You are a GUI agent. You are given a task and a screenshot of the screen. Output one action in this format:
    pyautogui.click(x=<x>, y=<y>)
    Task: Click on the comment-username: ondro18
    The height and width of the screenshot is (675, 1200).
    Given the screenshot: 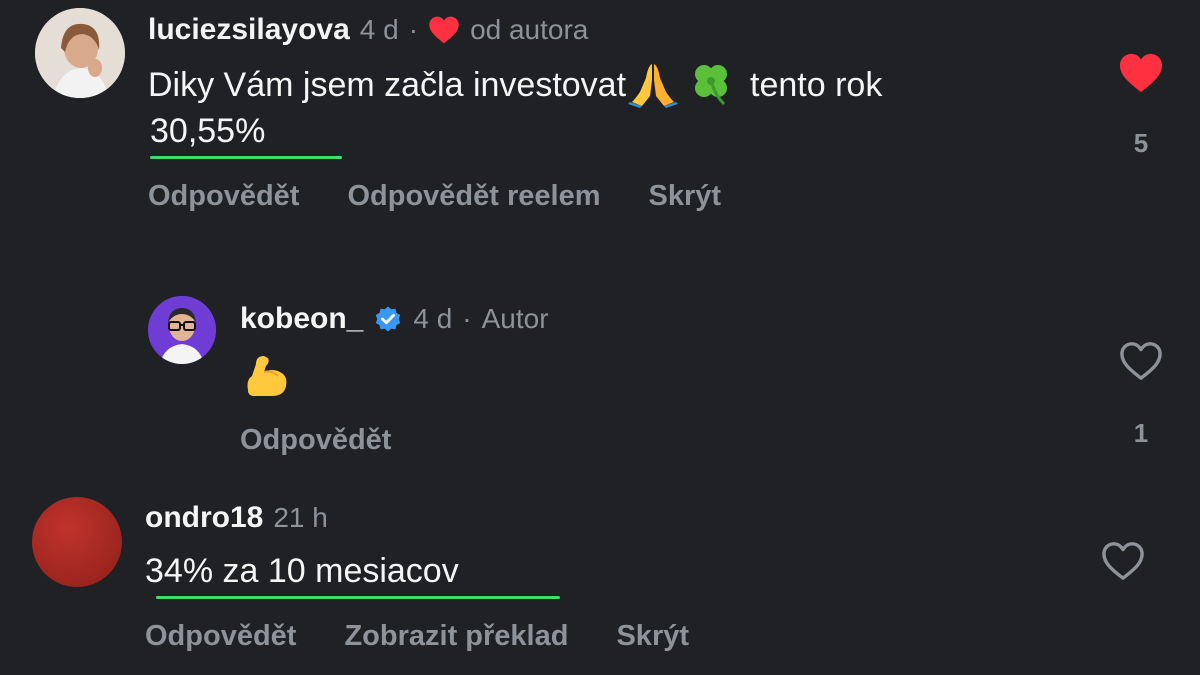 What is the action you would take?
    pyautogui.click(x=204, y=518)
    